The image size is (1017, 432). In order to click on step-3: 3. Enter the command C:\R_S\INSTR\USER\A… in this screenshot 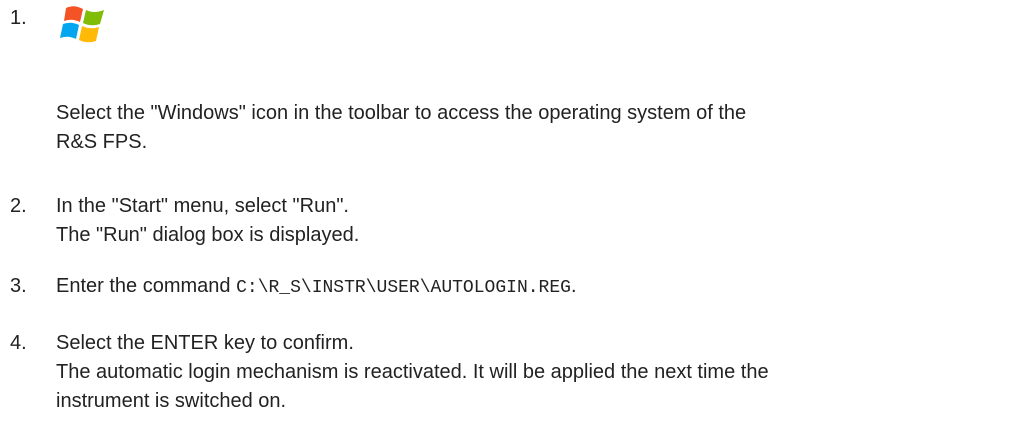, I will do `click(505, 288)`.